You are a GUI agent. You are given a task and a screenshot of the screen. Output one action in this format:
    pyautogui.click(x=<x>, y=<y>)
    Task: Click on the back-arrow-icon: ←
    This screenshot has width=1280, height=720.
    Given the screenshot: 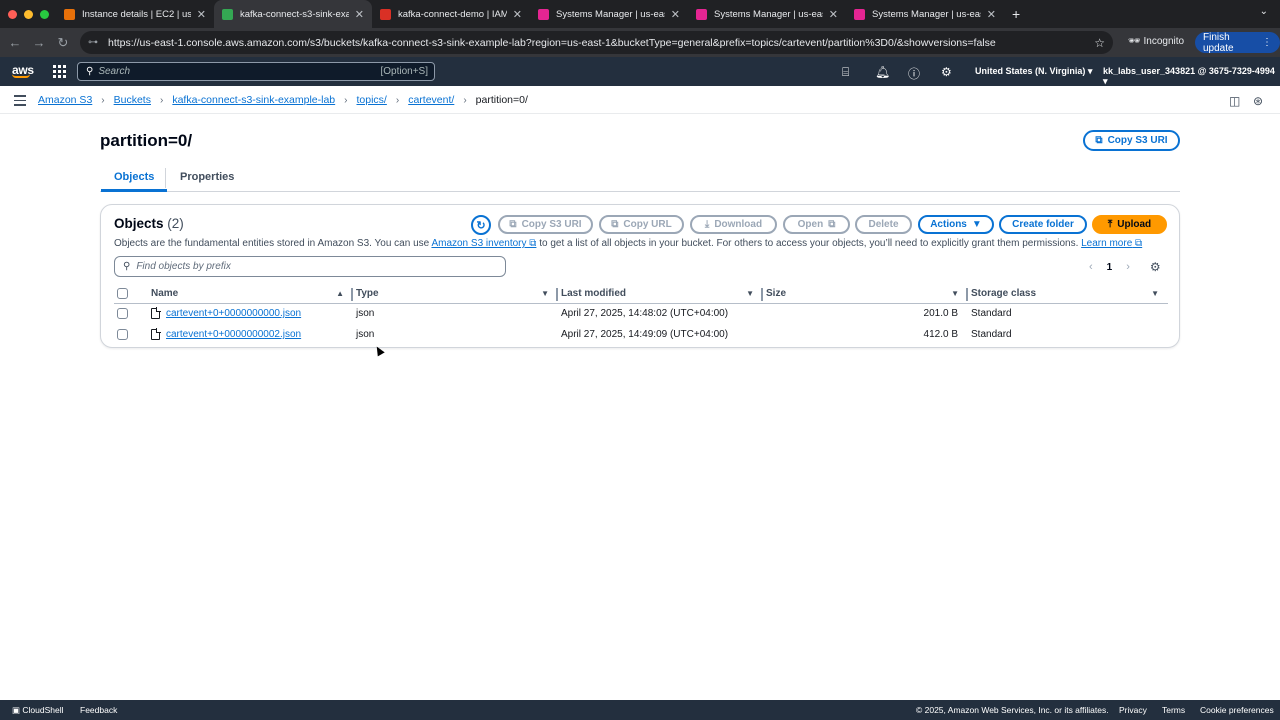 What is the action you would take?
    pyautogui.click(x=15, y=42)
    